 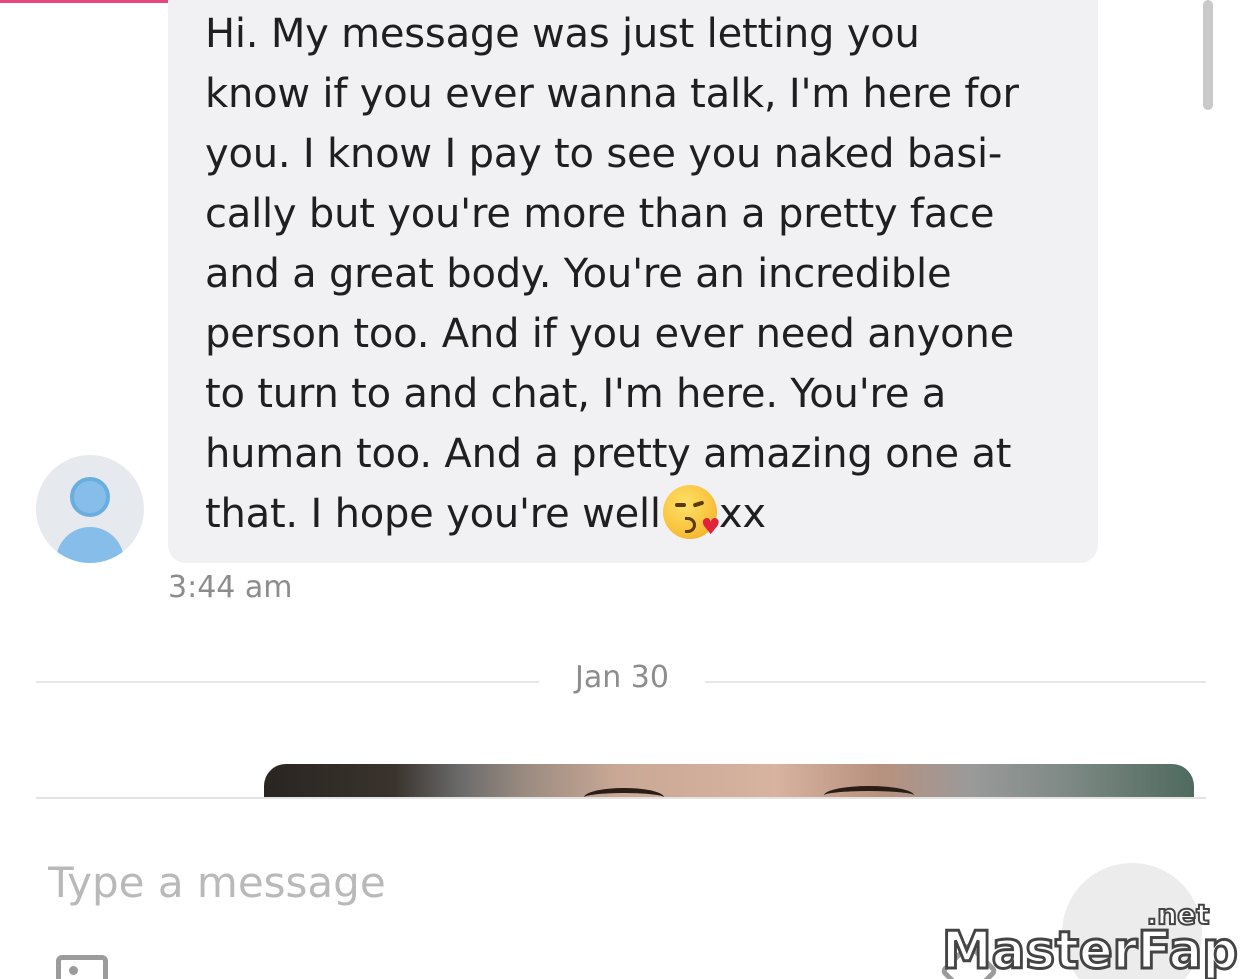 What do you see at coordinates (82, 967) in the screenshot?
I see `image-attach-icon` at bounding box center [82, 967].